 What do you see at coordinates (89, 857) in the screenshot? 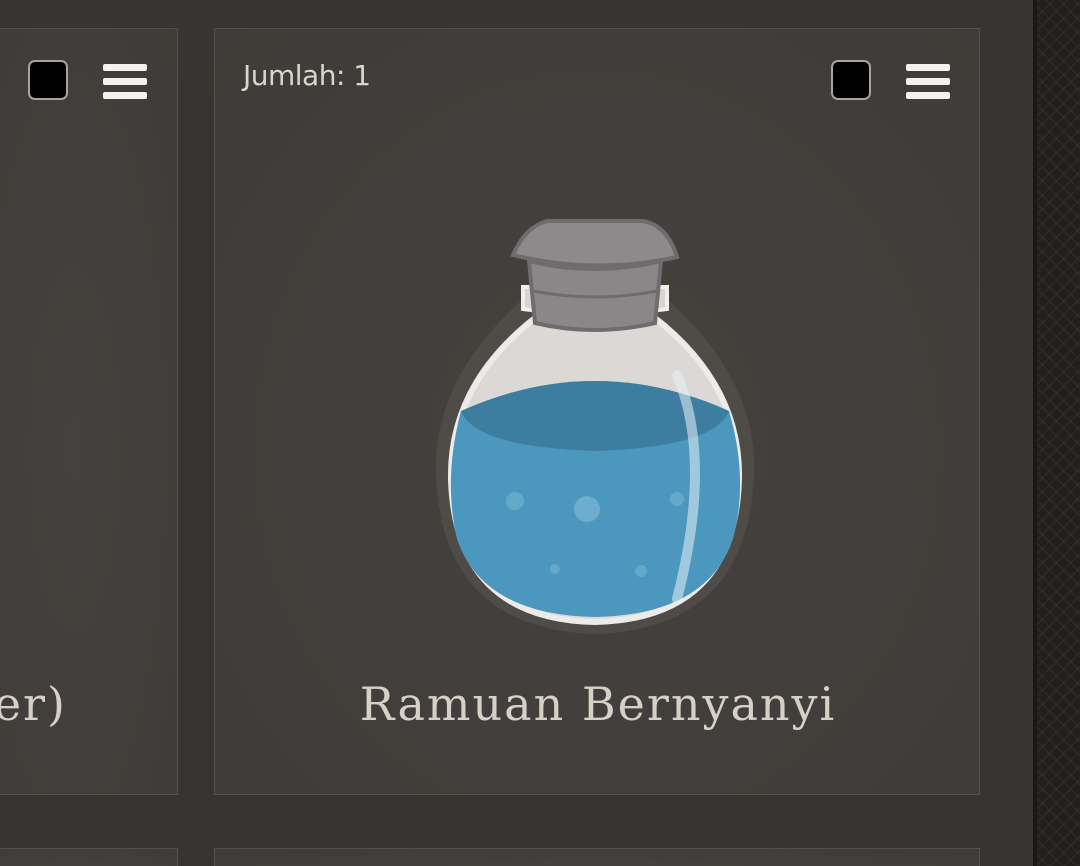
I see `item-card-next-row-left` at bounding box center [89, 857].